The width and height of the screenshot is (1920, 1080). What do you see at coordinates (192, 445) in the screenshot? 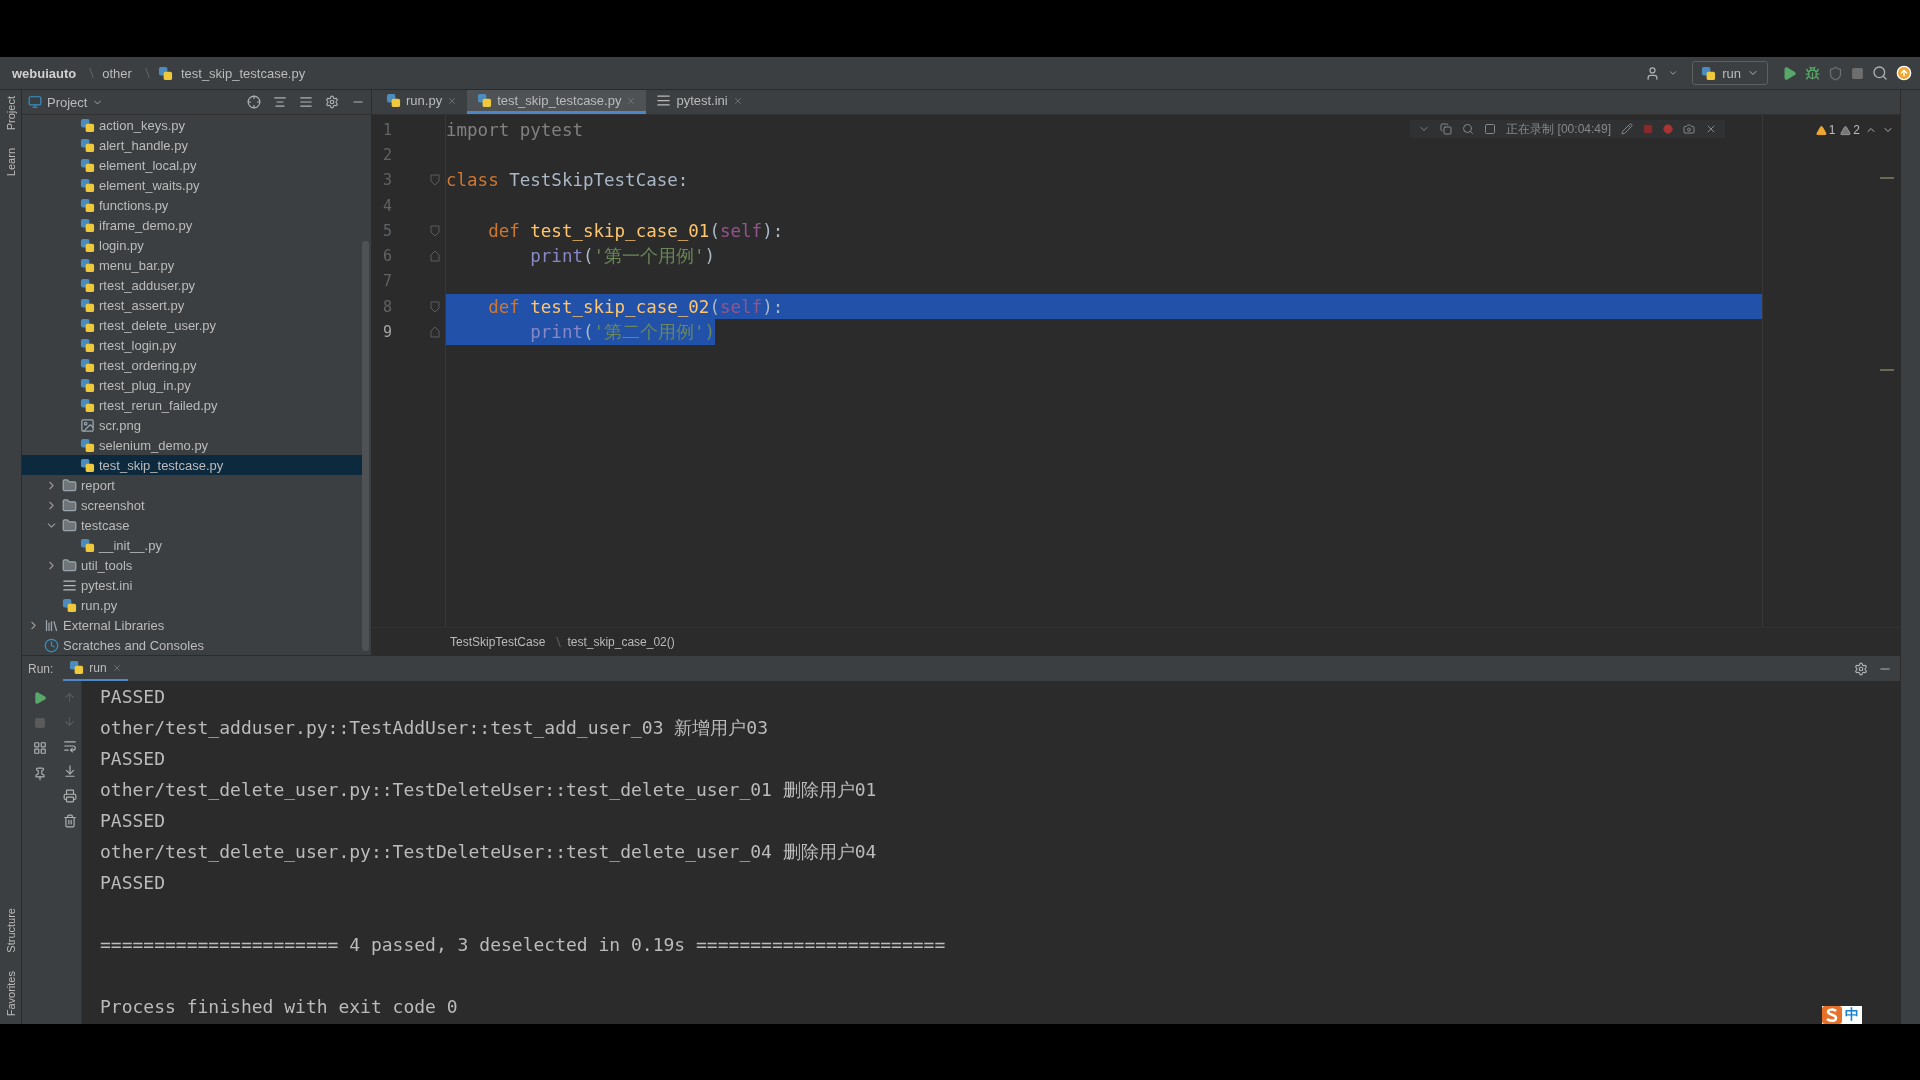
I see `tree-item: selenium_demo.py` at bounding box center [192, 445].